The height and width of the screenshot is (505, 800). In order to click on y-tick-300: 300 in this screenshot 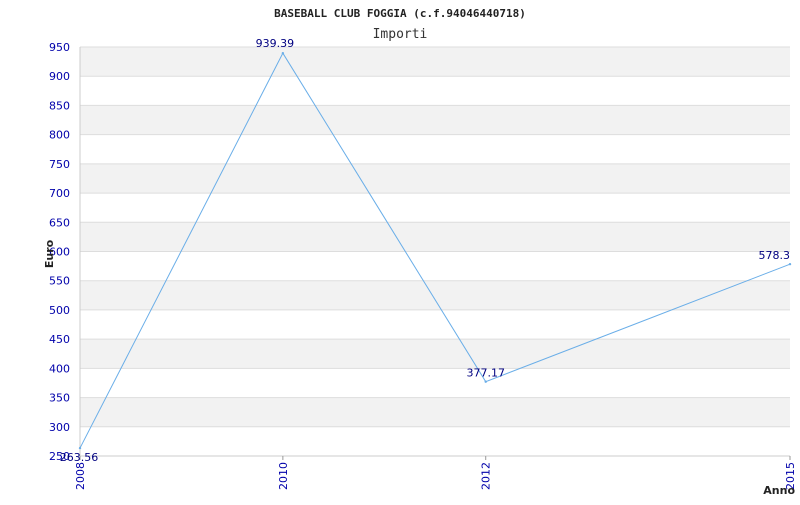, I will do `click(59, 427)`.